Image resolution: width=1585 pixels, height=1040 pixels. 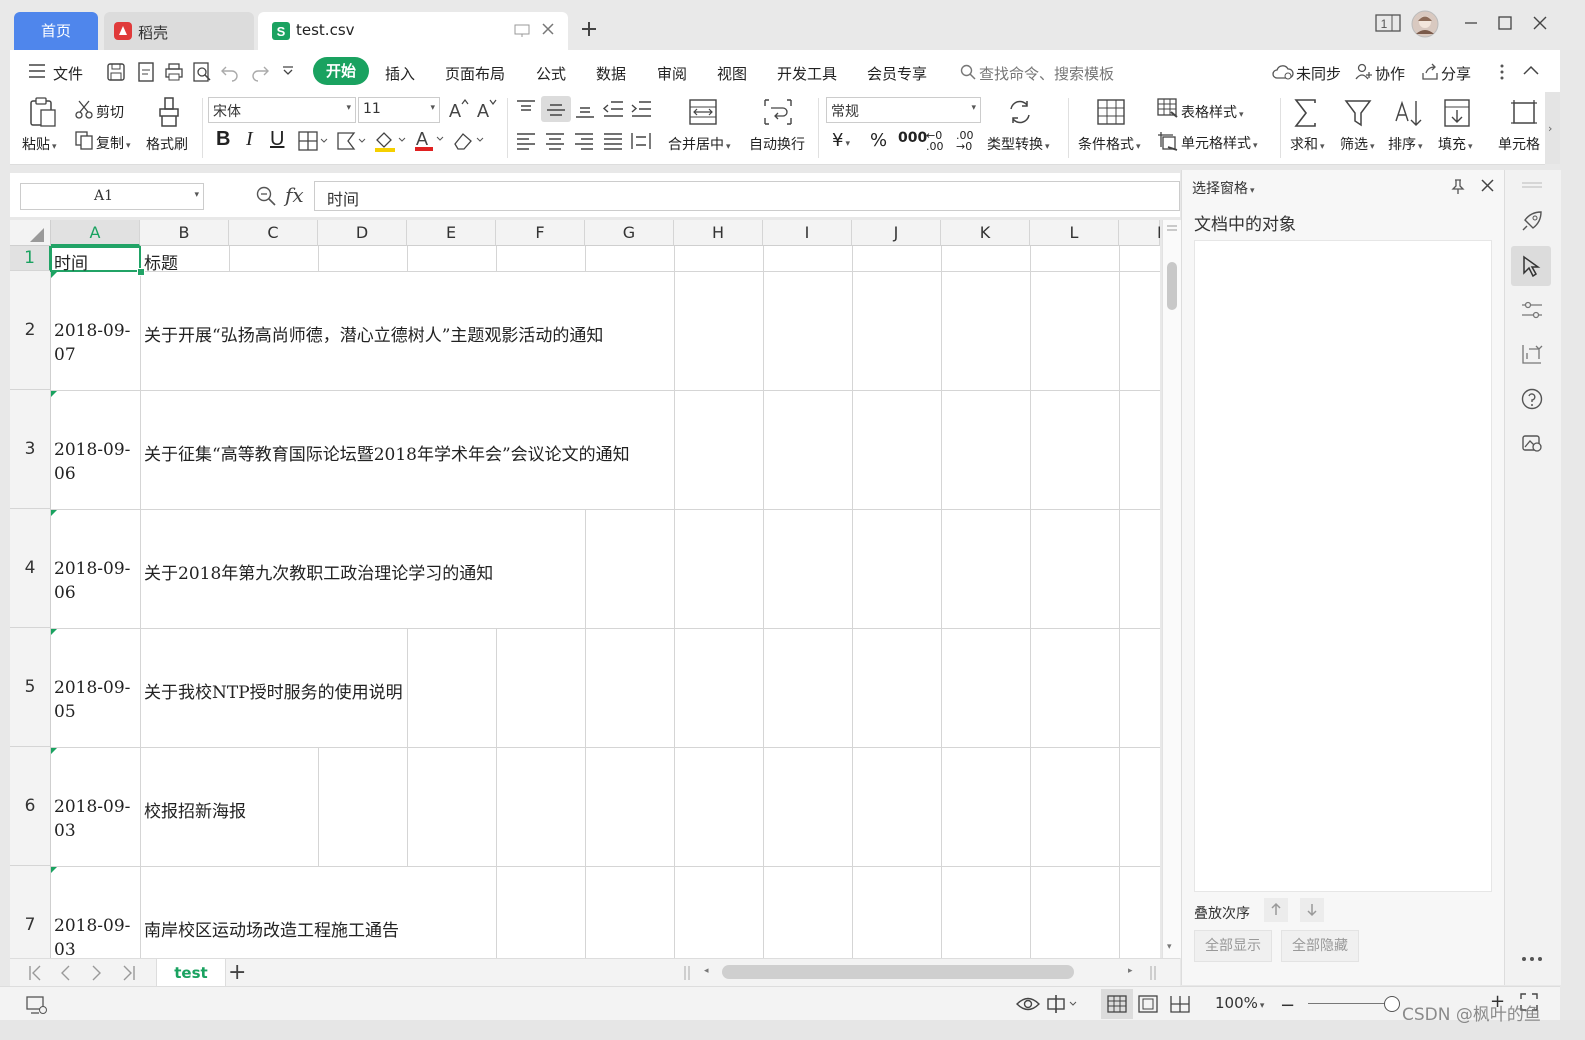 What do you see at coordinates (1169, 947) in the screenshot?
I see `scroll-down-icon: ▾` at bounding box center [1169, 947].